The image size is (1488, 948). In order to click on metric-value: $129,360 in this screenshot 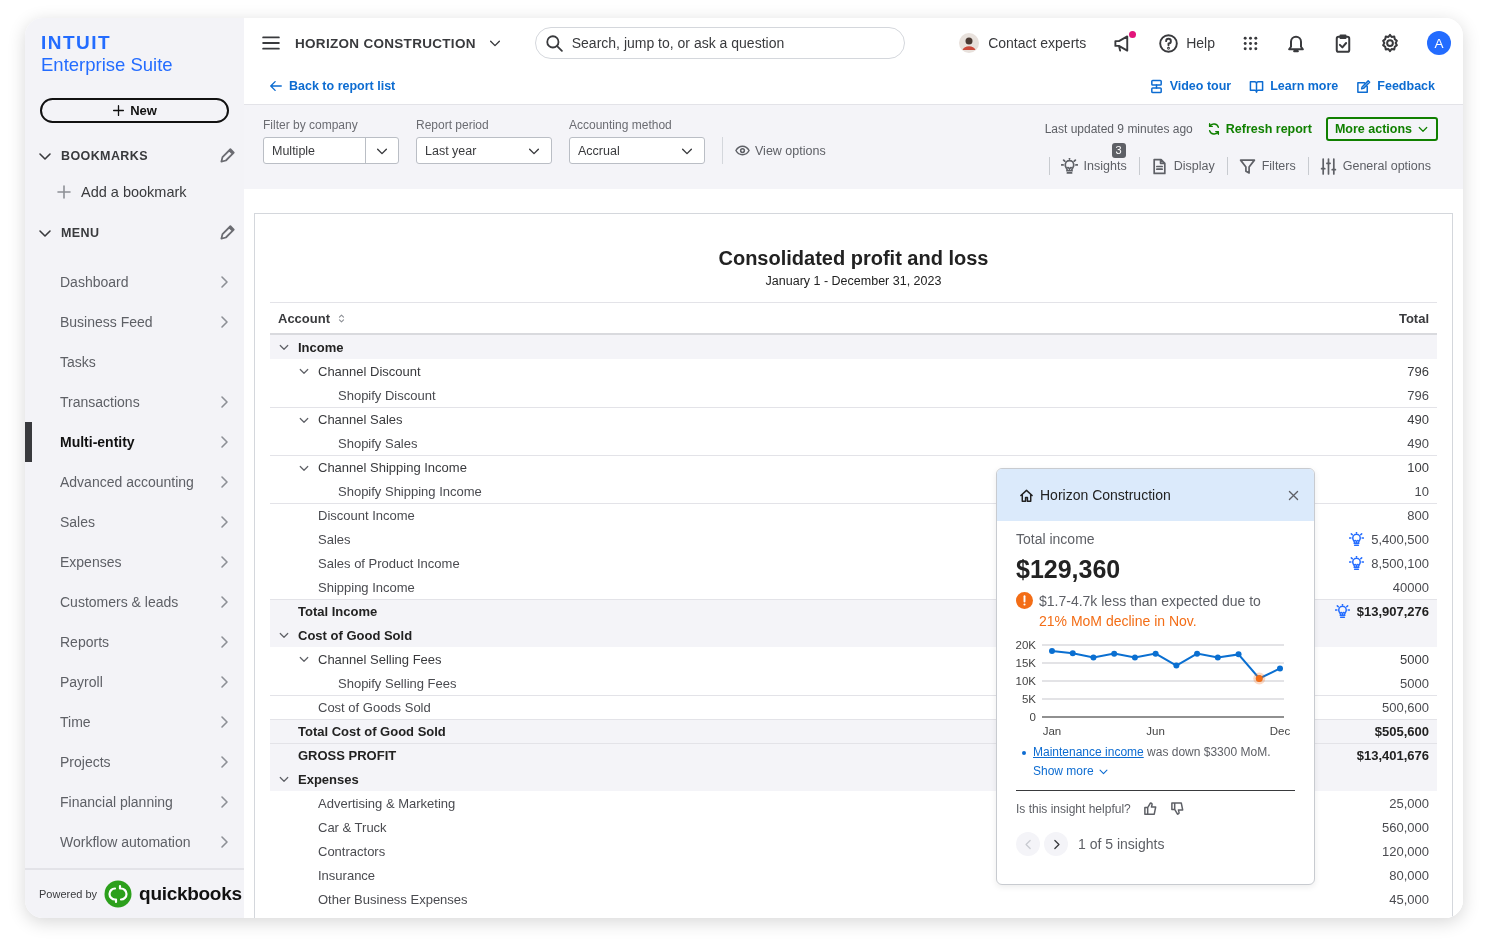, I will do `click(1069, 569)`.